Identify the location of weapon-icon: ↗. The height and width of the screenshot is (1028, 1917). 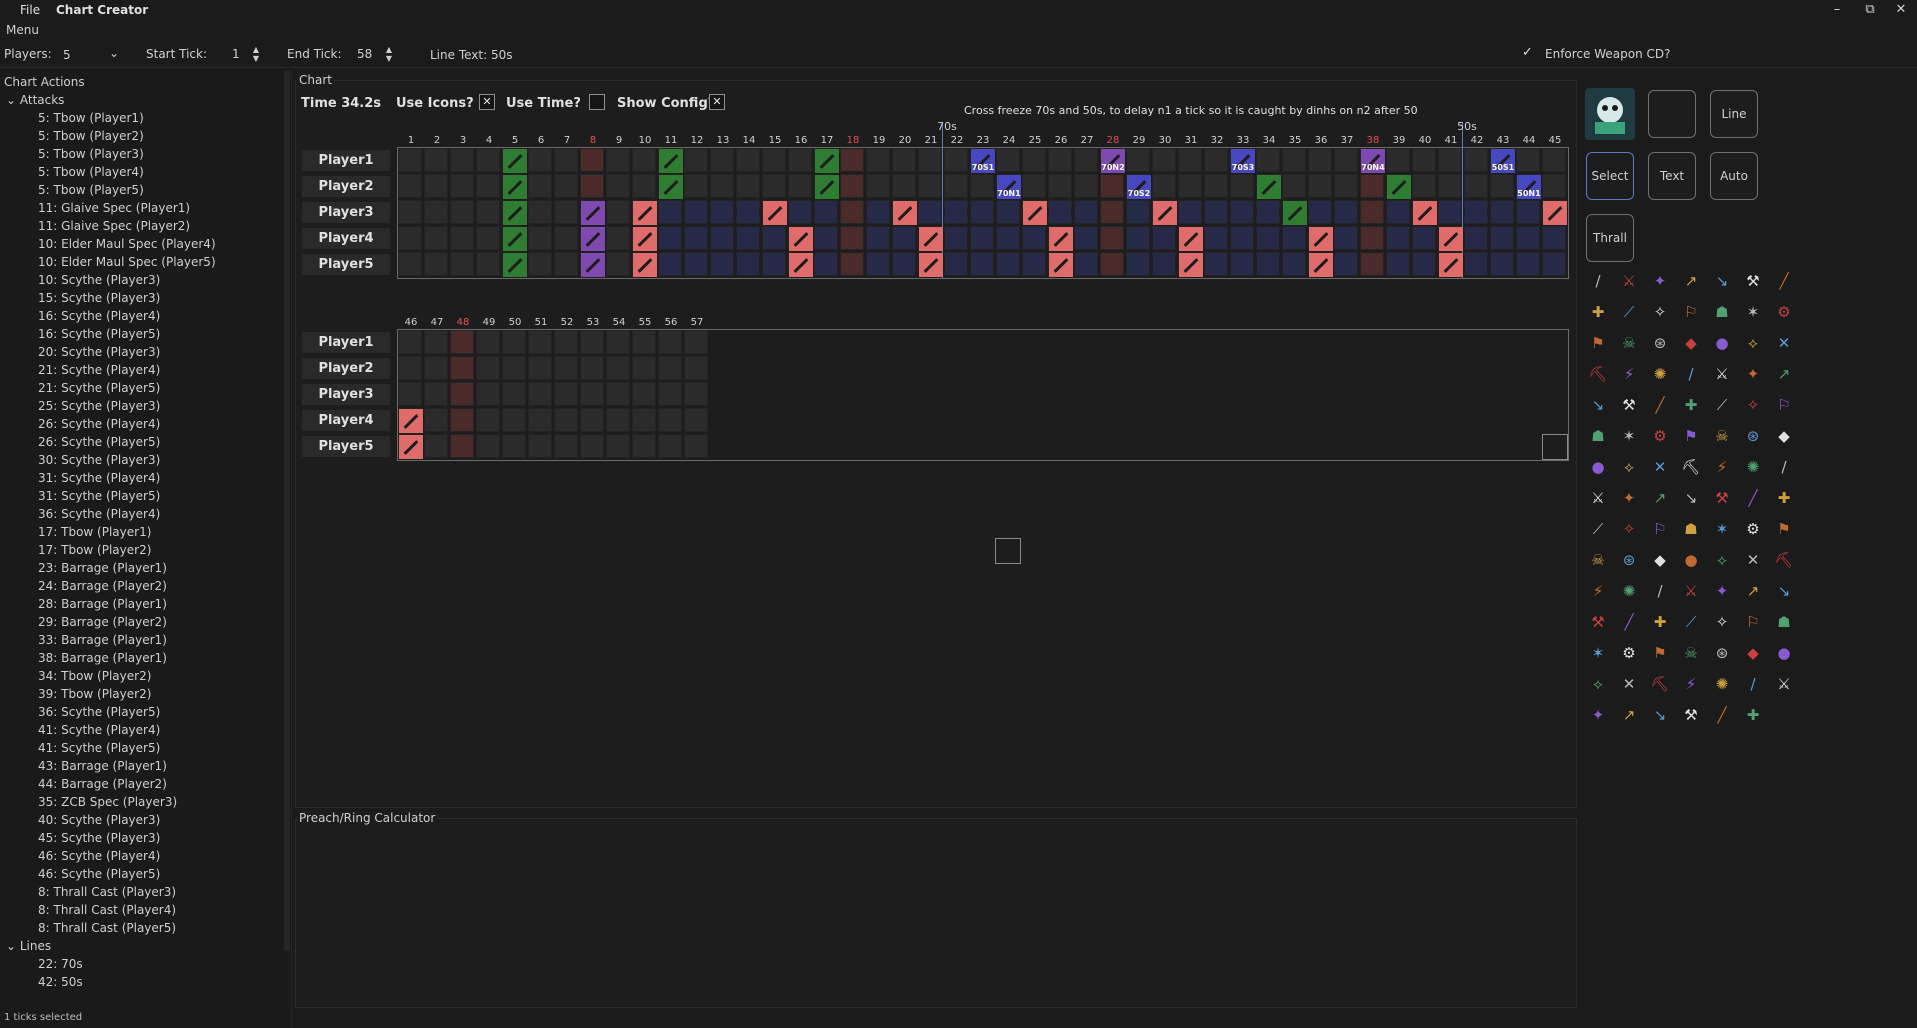
(1660, 498).